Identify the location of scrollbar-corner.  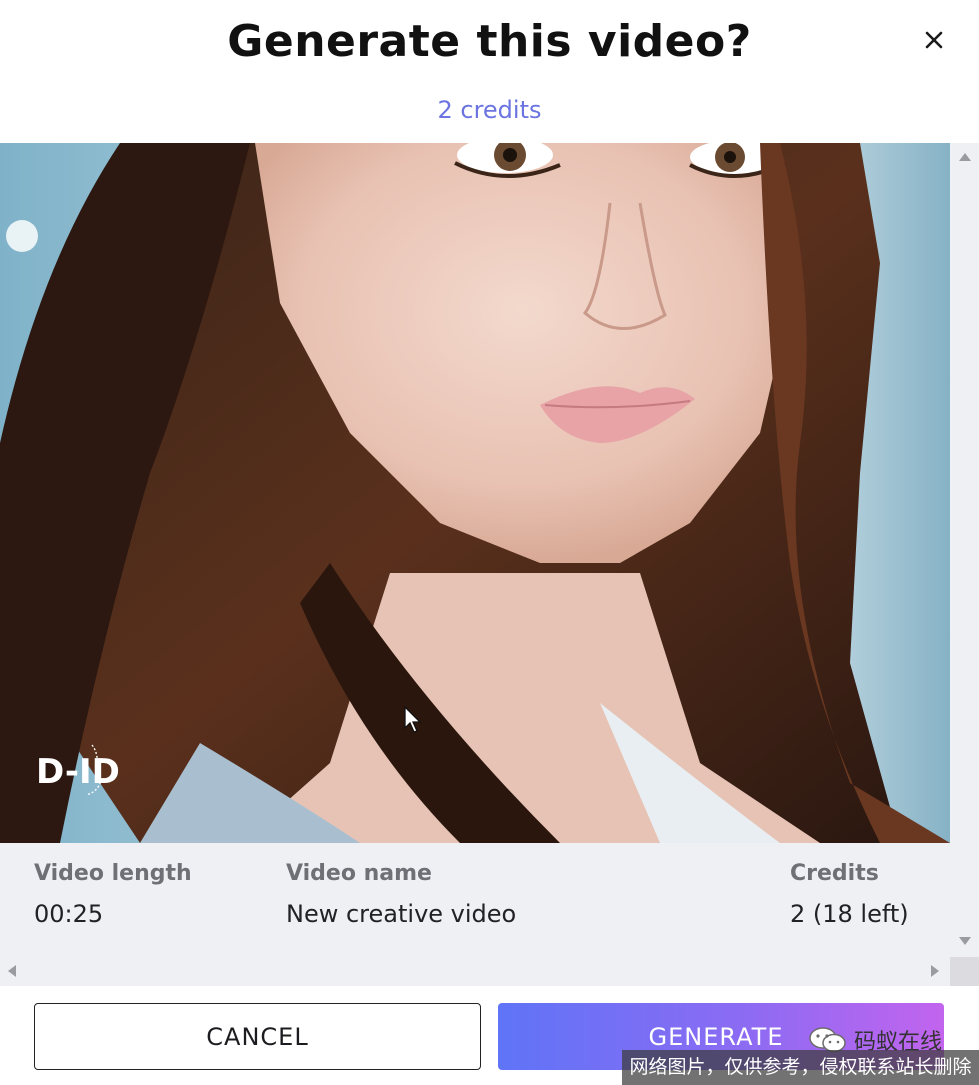
(964, 971).